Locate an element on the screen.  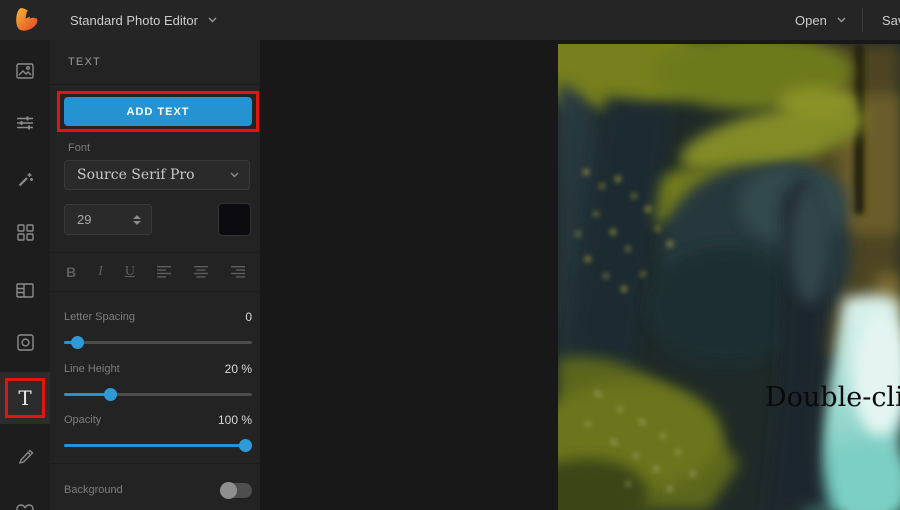
sliders-icon is located at coordinates (25, 123).